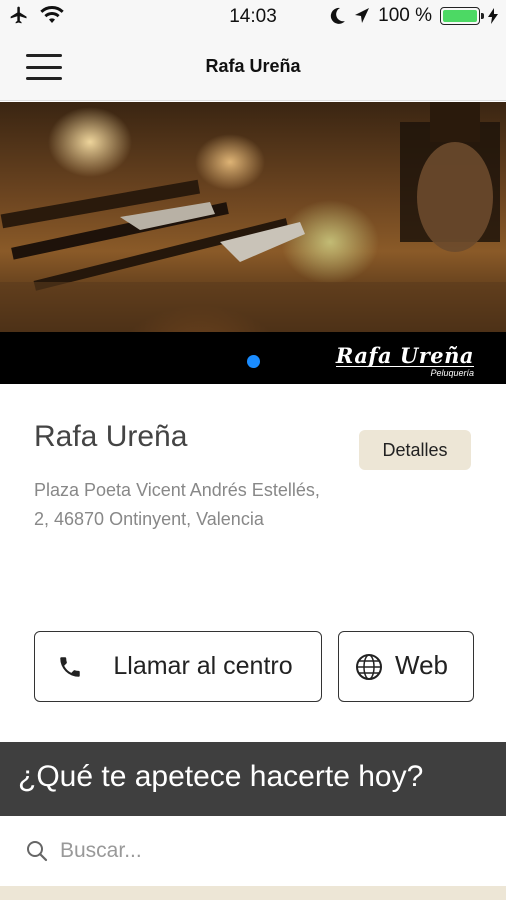  I want to click on battery-percent: 100 %, so click(405, 15).